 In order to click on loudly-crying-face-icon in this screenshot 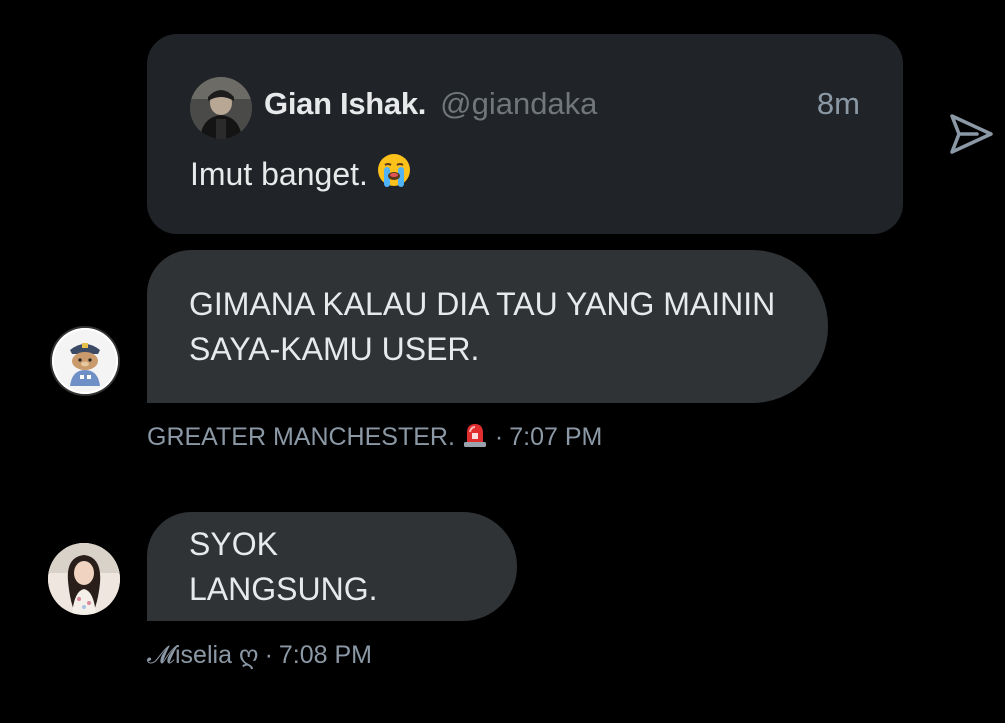, I will do `click(394, 174)`.